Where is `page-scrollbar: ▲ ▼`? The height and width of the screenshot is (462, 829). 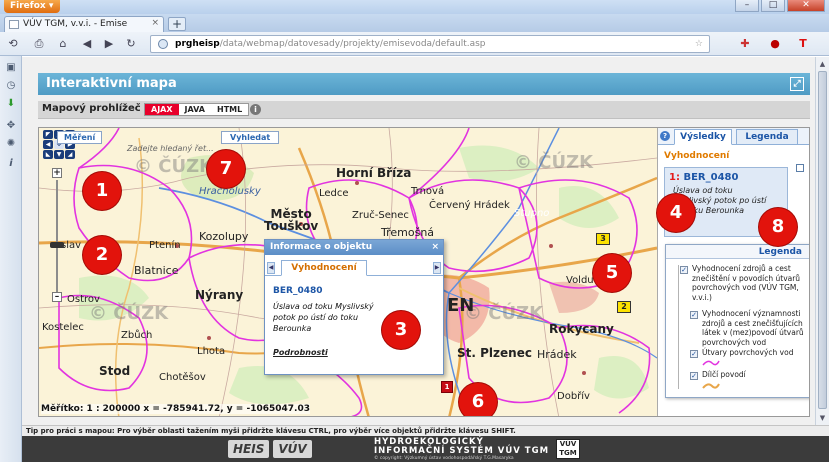 page-scrollbar: ▲ ▼ is located at coordinates (822, 241).